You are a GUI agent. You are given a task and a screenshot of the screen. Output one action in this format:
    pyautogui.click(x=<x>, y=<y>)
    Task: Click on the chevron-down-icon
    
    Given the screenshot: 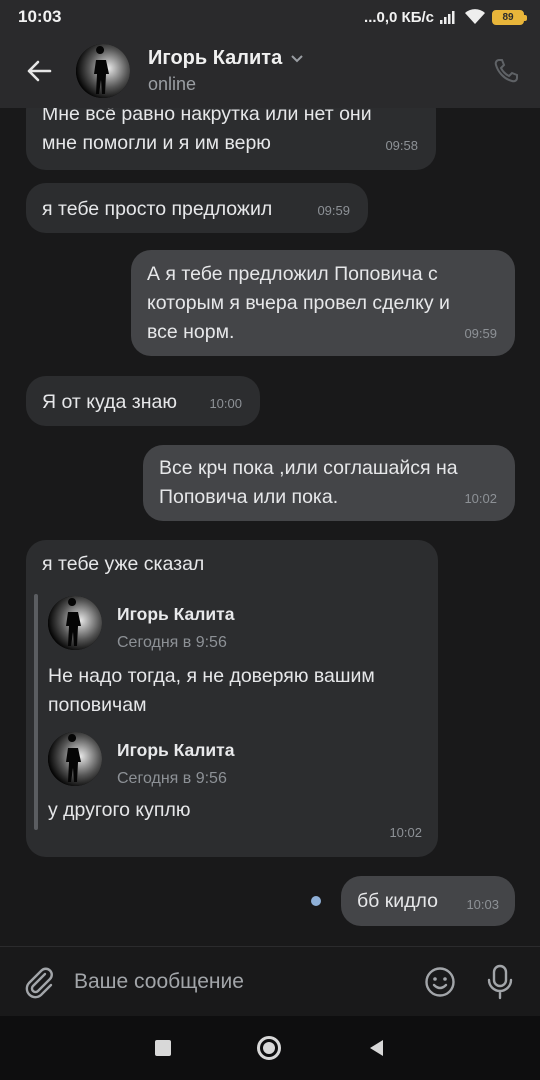 What is the action you would take?
    pyautogui.click(x=297, y=59)
    